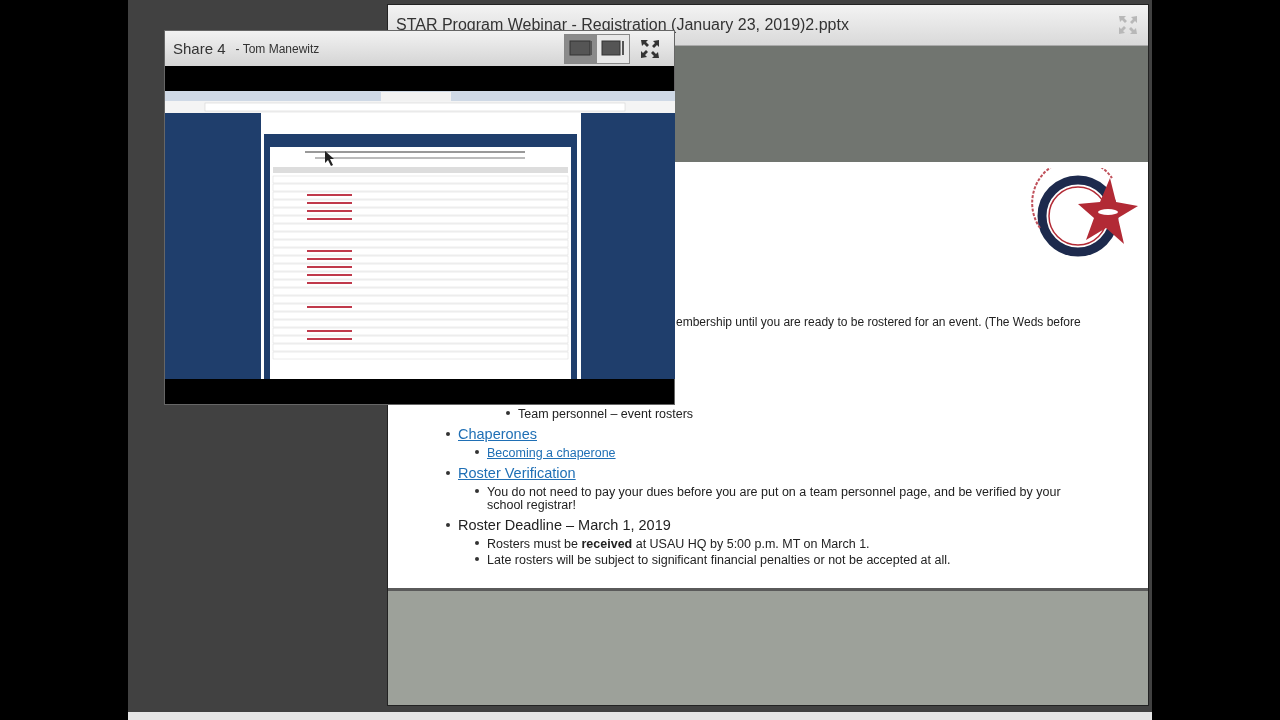 The height and width of the screenshot is (720, 1280). Describe the element at coordinates (650, 48) in the screenshot. I see `fullscreen-icon` at that location.